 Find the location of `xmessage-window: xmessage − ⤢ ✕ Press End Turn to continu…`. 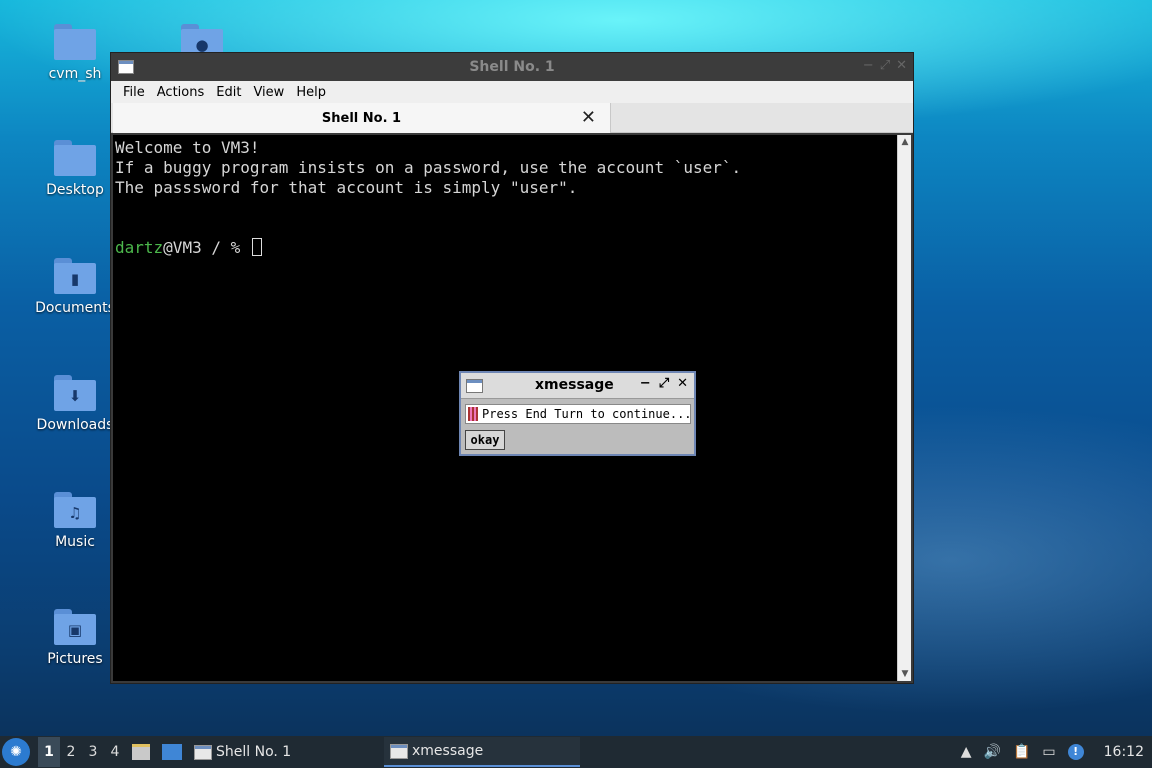

xmessage-window: xmessage − ⤢ ✕ Press End Turn to continu… is located at coordinates (577, 413).